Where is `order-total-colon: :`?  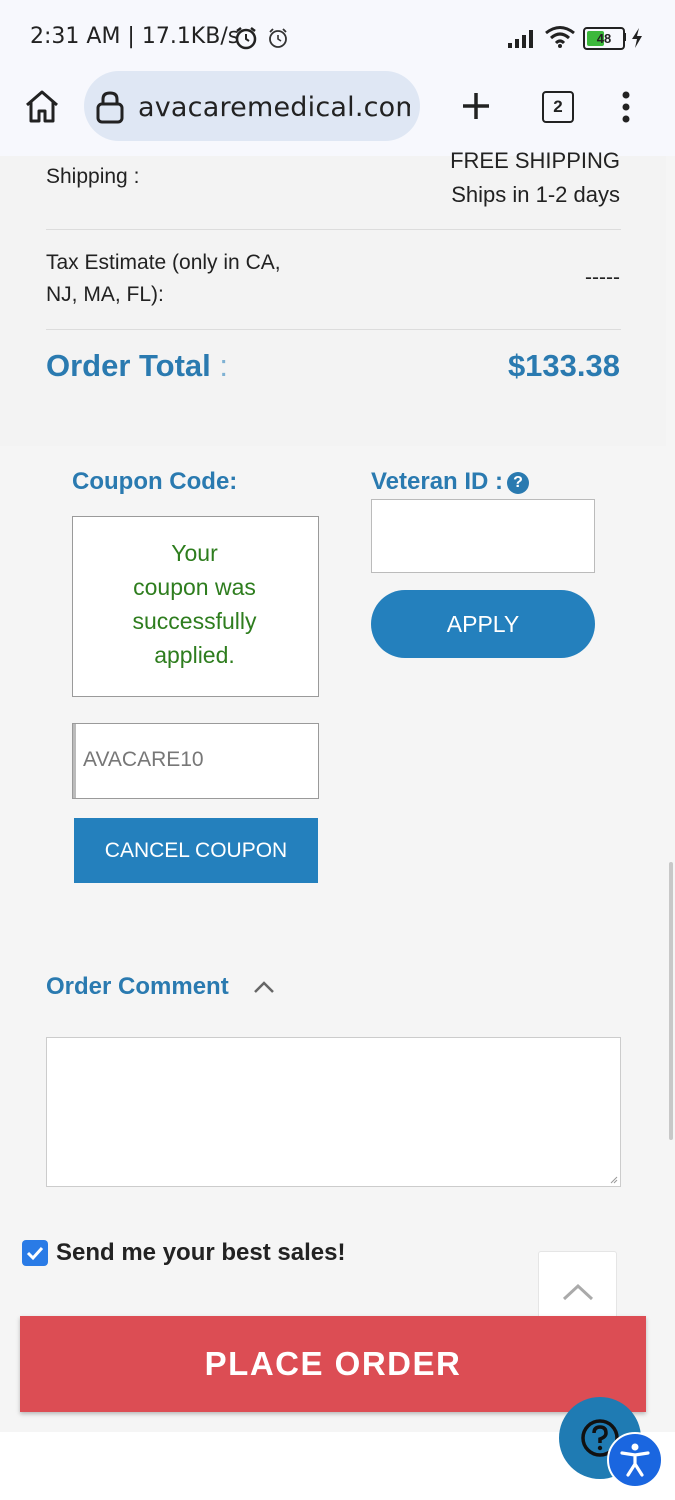 order-total-colon: : is located at coordinates (224, 365).